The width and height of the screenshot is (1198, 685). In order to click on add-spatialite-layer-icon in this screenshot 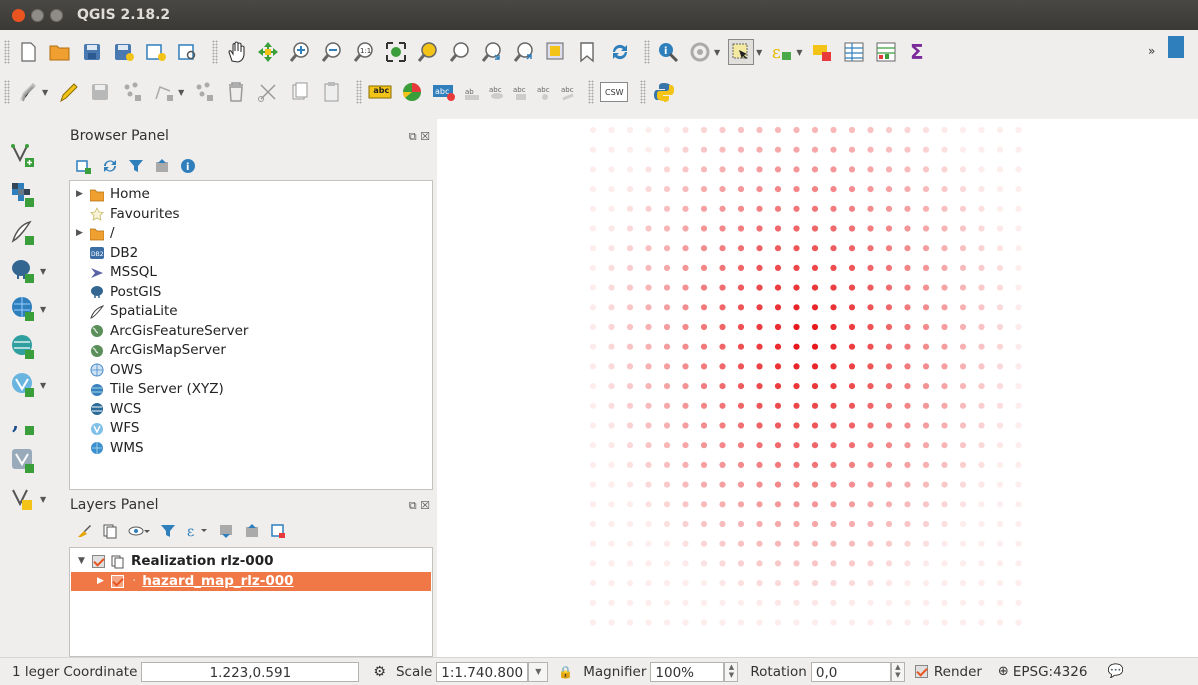, I will do `click(24, 233)`.